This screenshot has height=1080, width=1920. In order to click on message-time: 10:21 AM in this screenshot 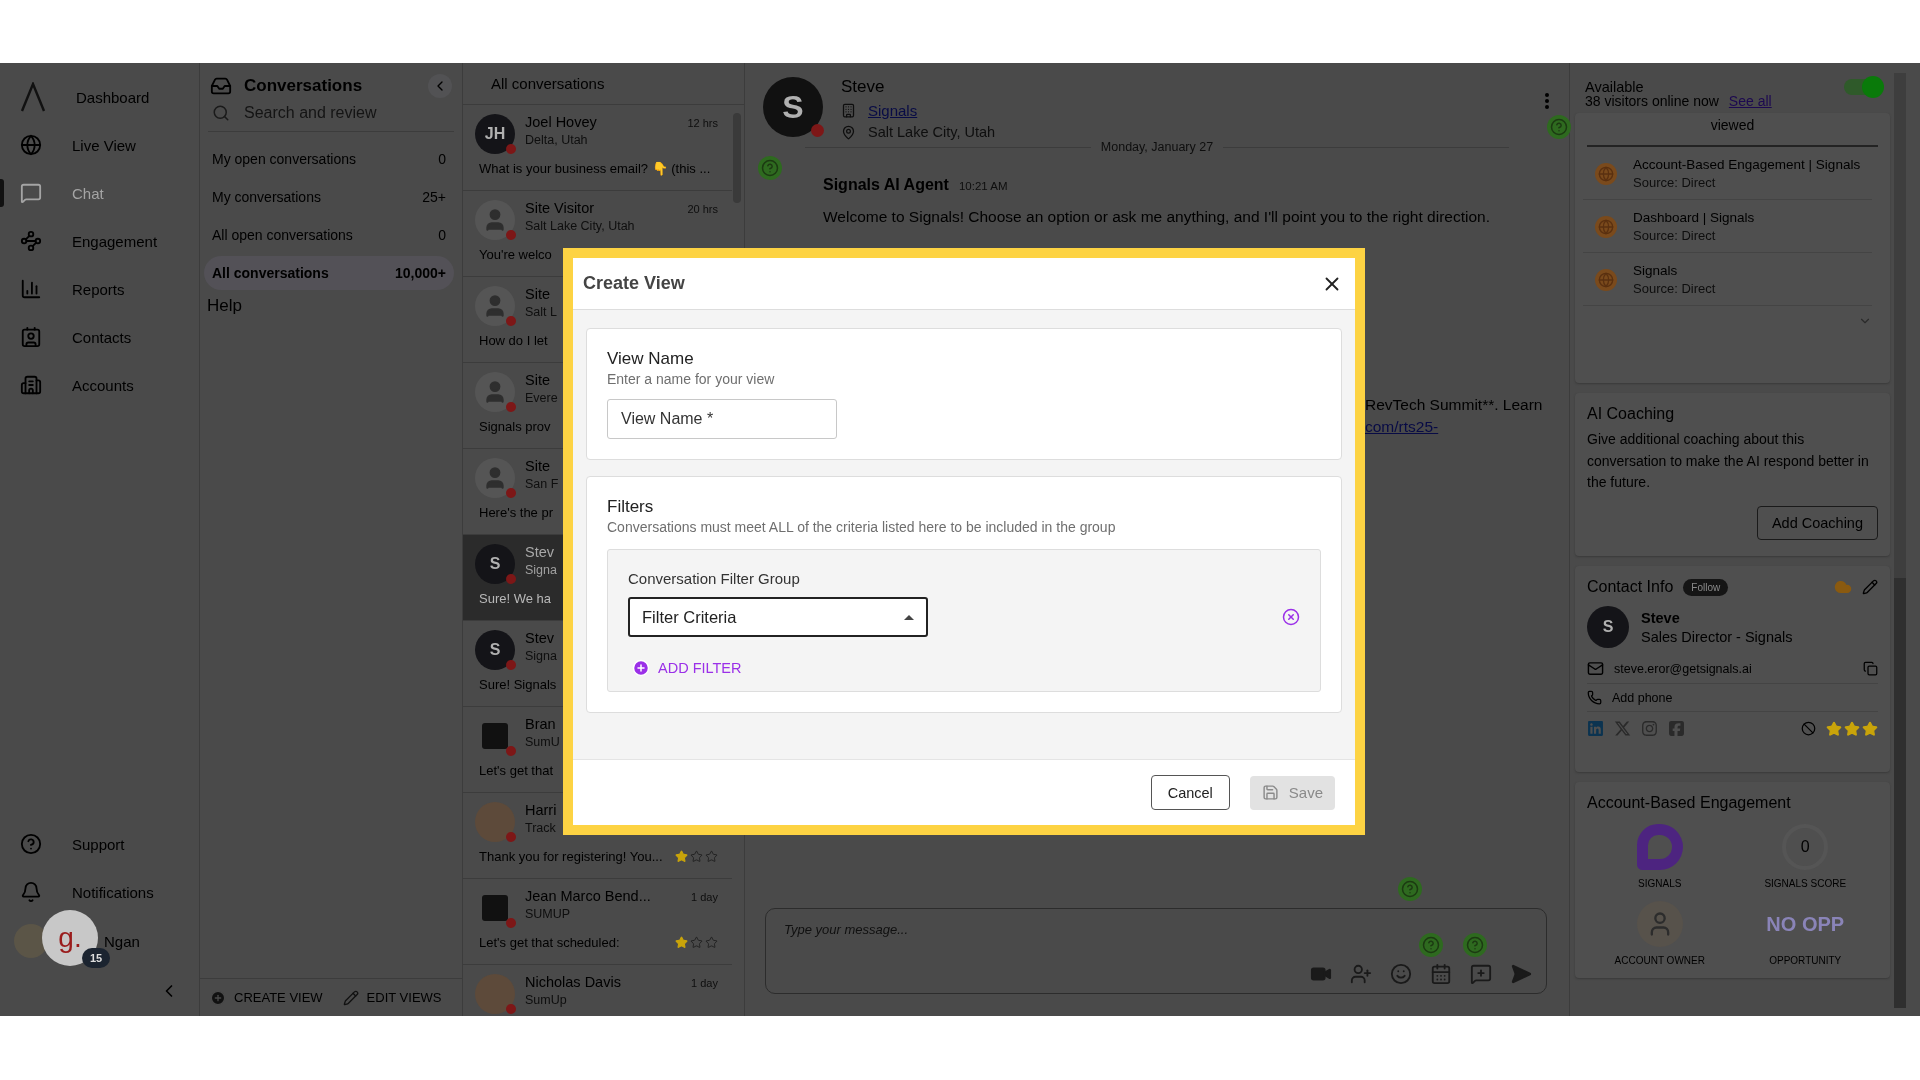, I will do `click(983, 186)`.